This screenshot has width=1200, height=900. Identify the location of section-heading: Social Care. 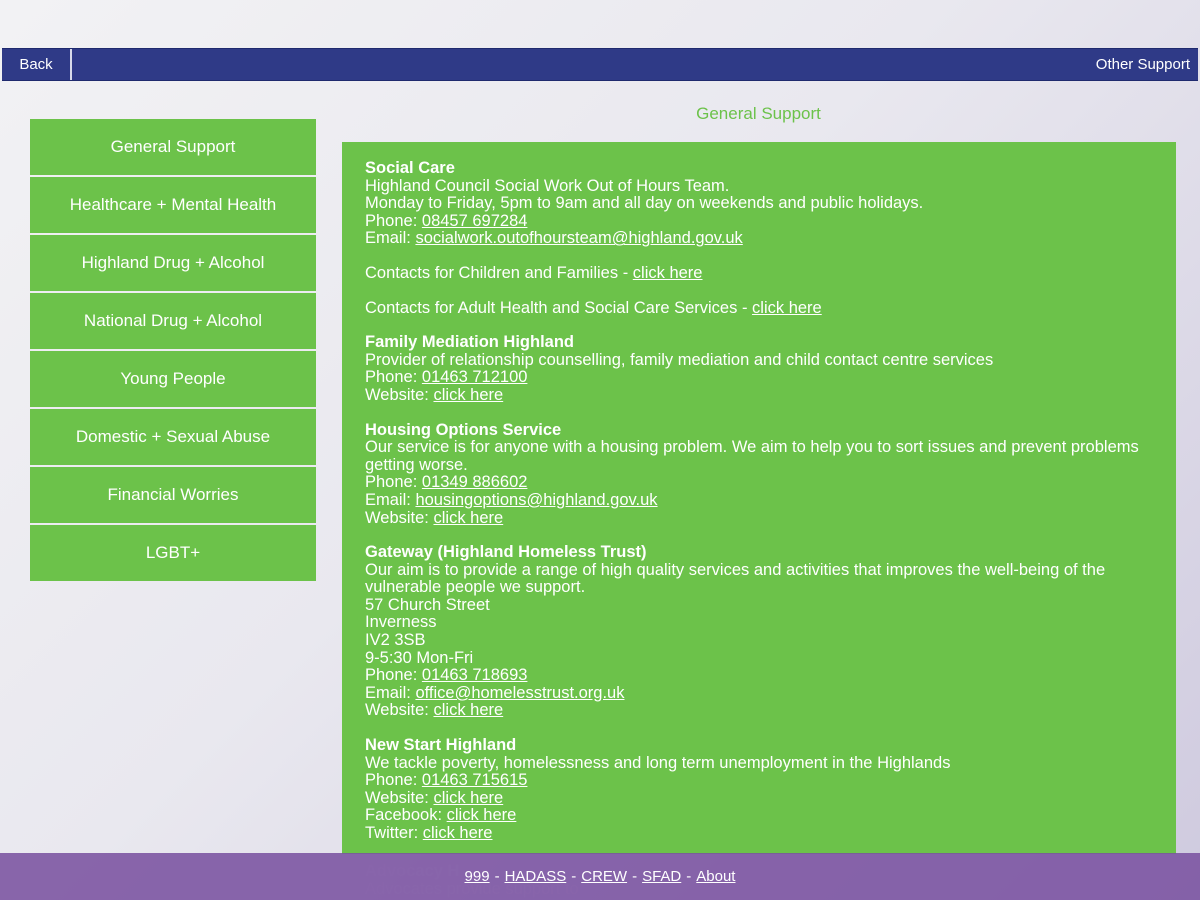
(410, 168).